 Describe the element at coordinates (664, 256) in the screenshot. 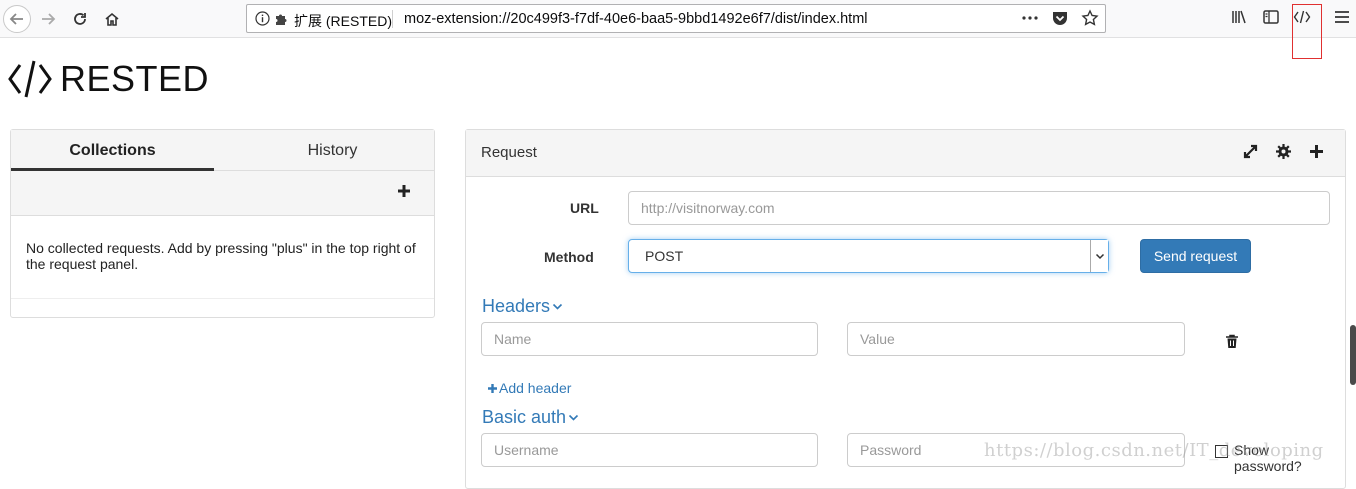

I see `method-value: POST` at that location.